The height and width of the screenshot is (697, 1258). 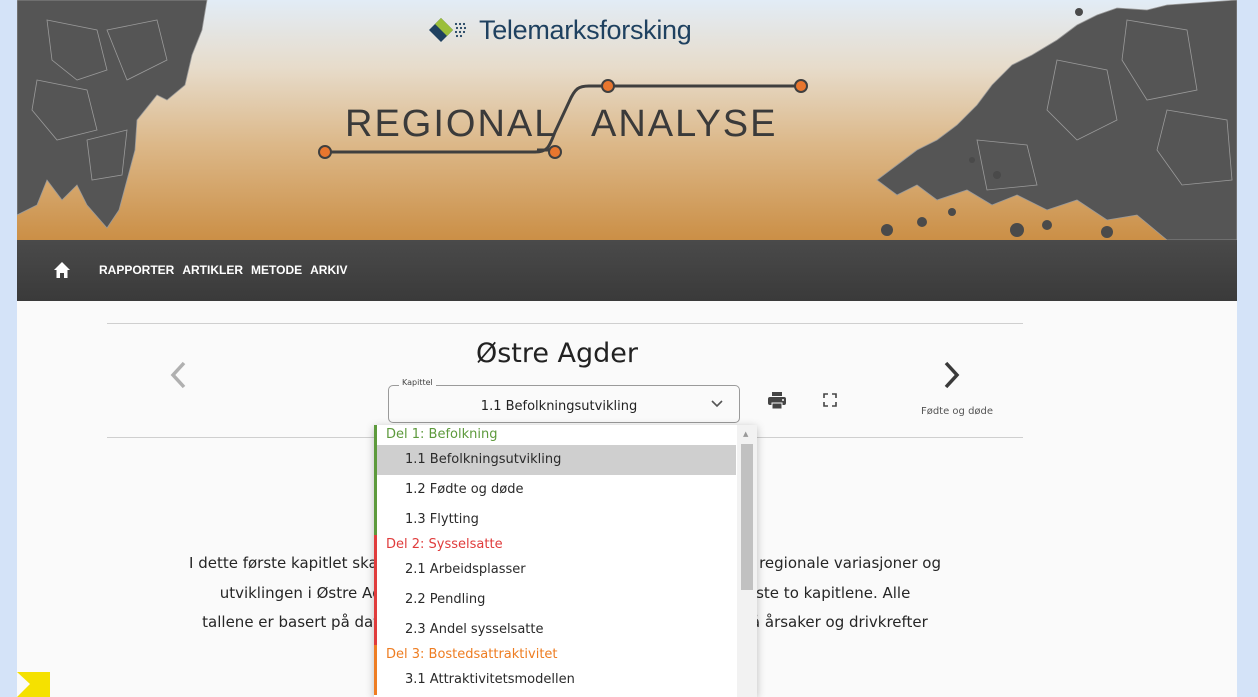 What do you see at coordinates (557, 353) in the screenshot?
I see `page-title: Østre Agder` at bounding box center [557, 353].